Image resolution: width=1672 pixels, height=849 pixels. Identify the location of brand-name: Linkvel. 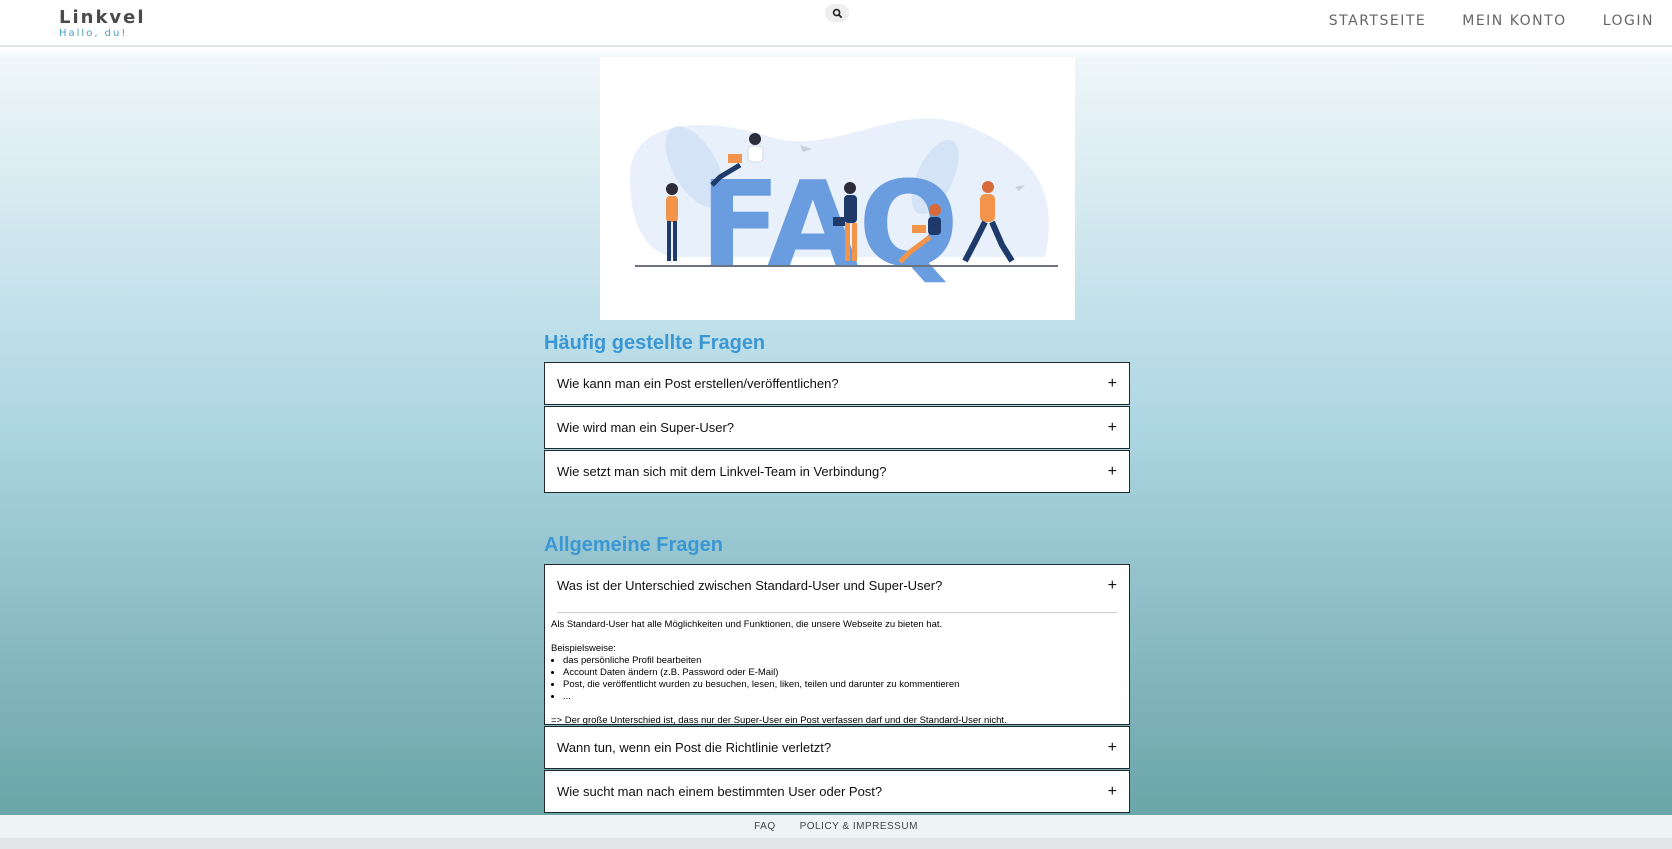
(102, 17).